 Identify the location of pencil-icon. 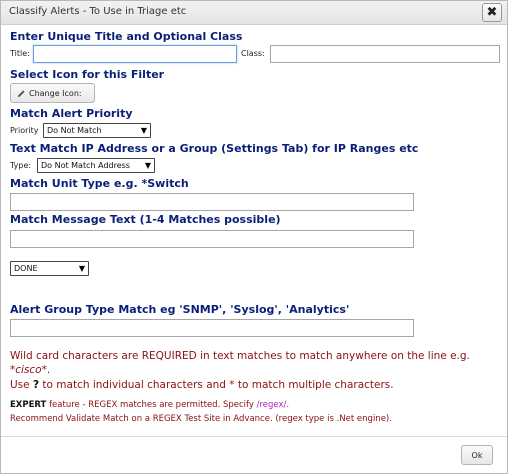
(21, 93).